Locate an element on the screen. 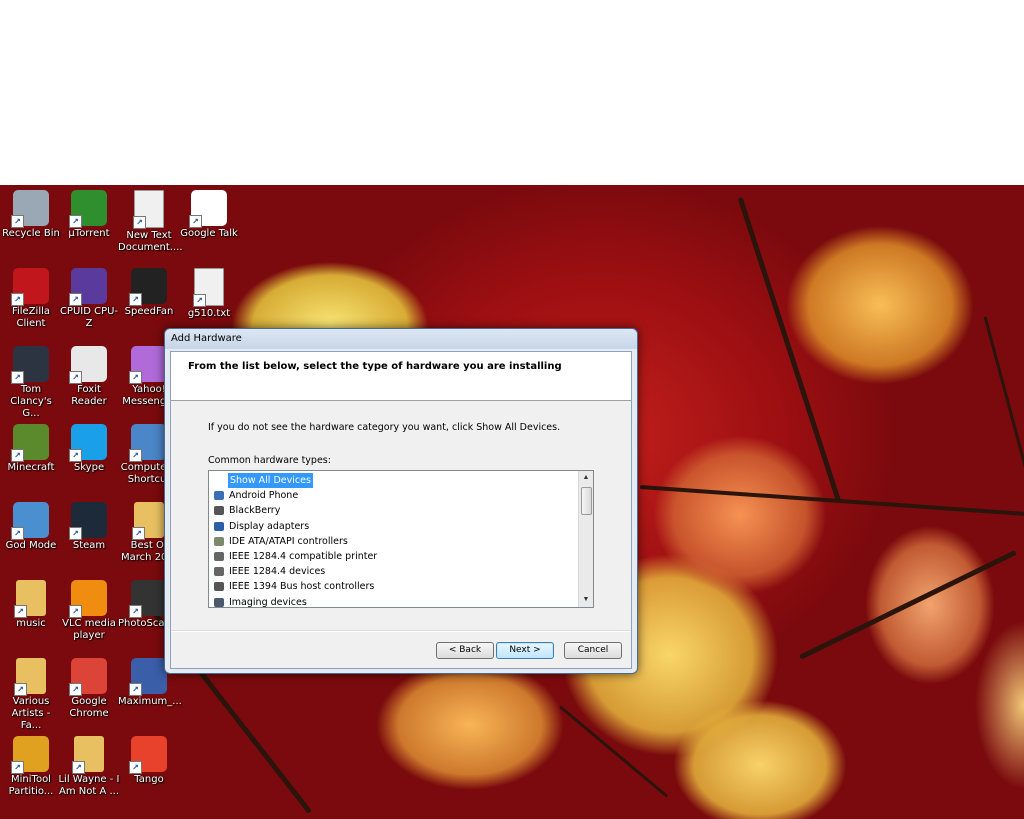  button-separator is located at coordinates (401, 631).